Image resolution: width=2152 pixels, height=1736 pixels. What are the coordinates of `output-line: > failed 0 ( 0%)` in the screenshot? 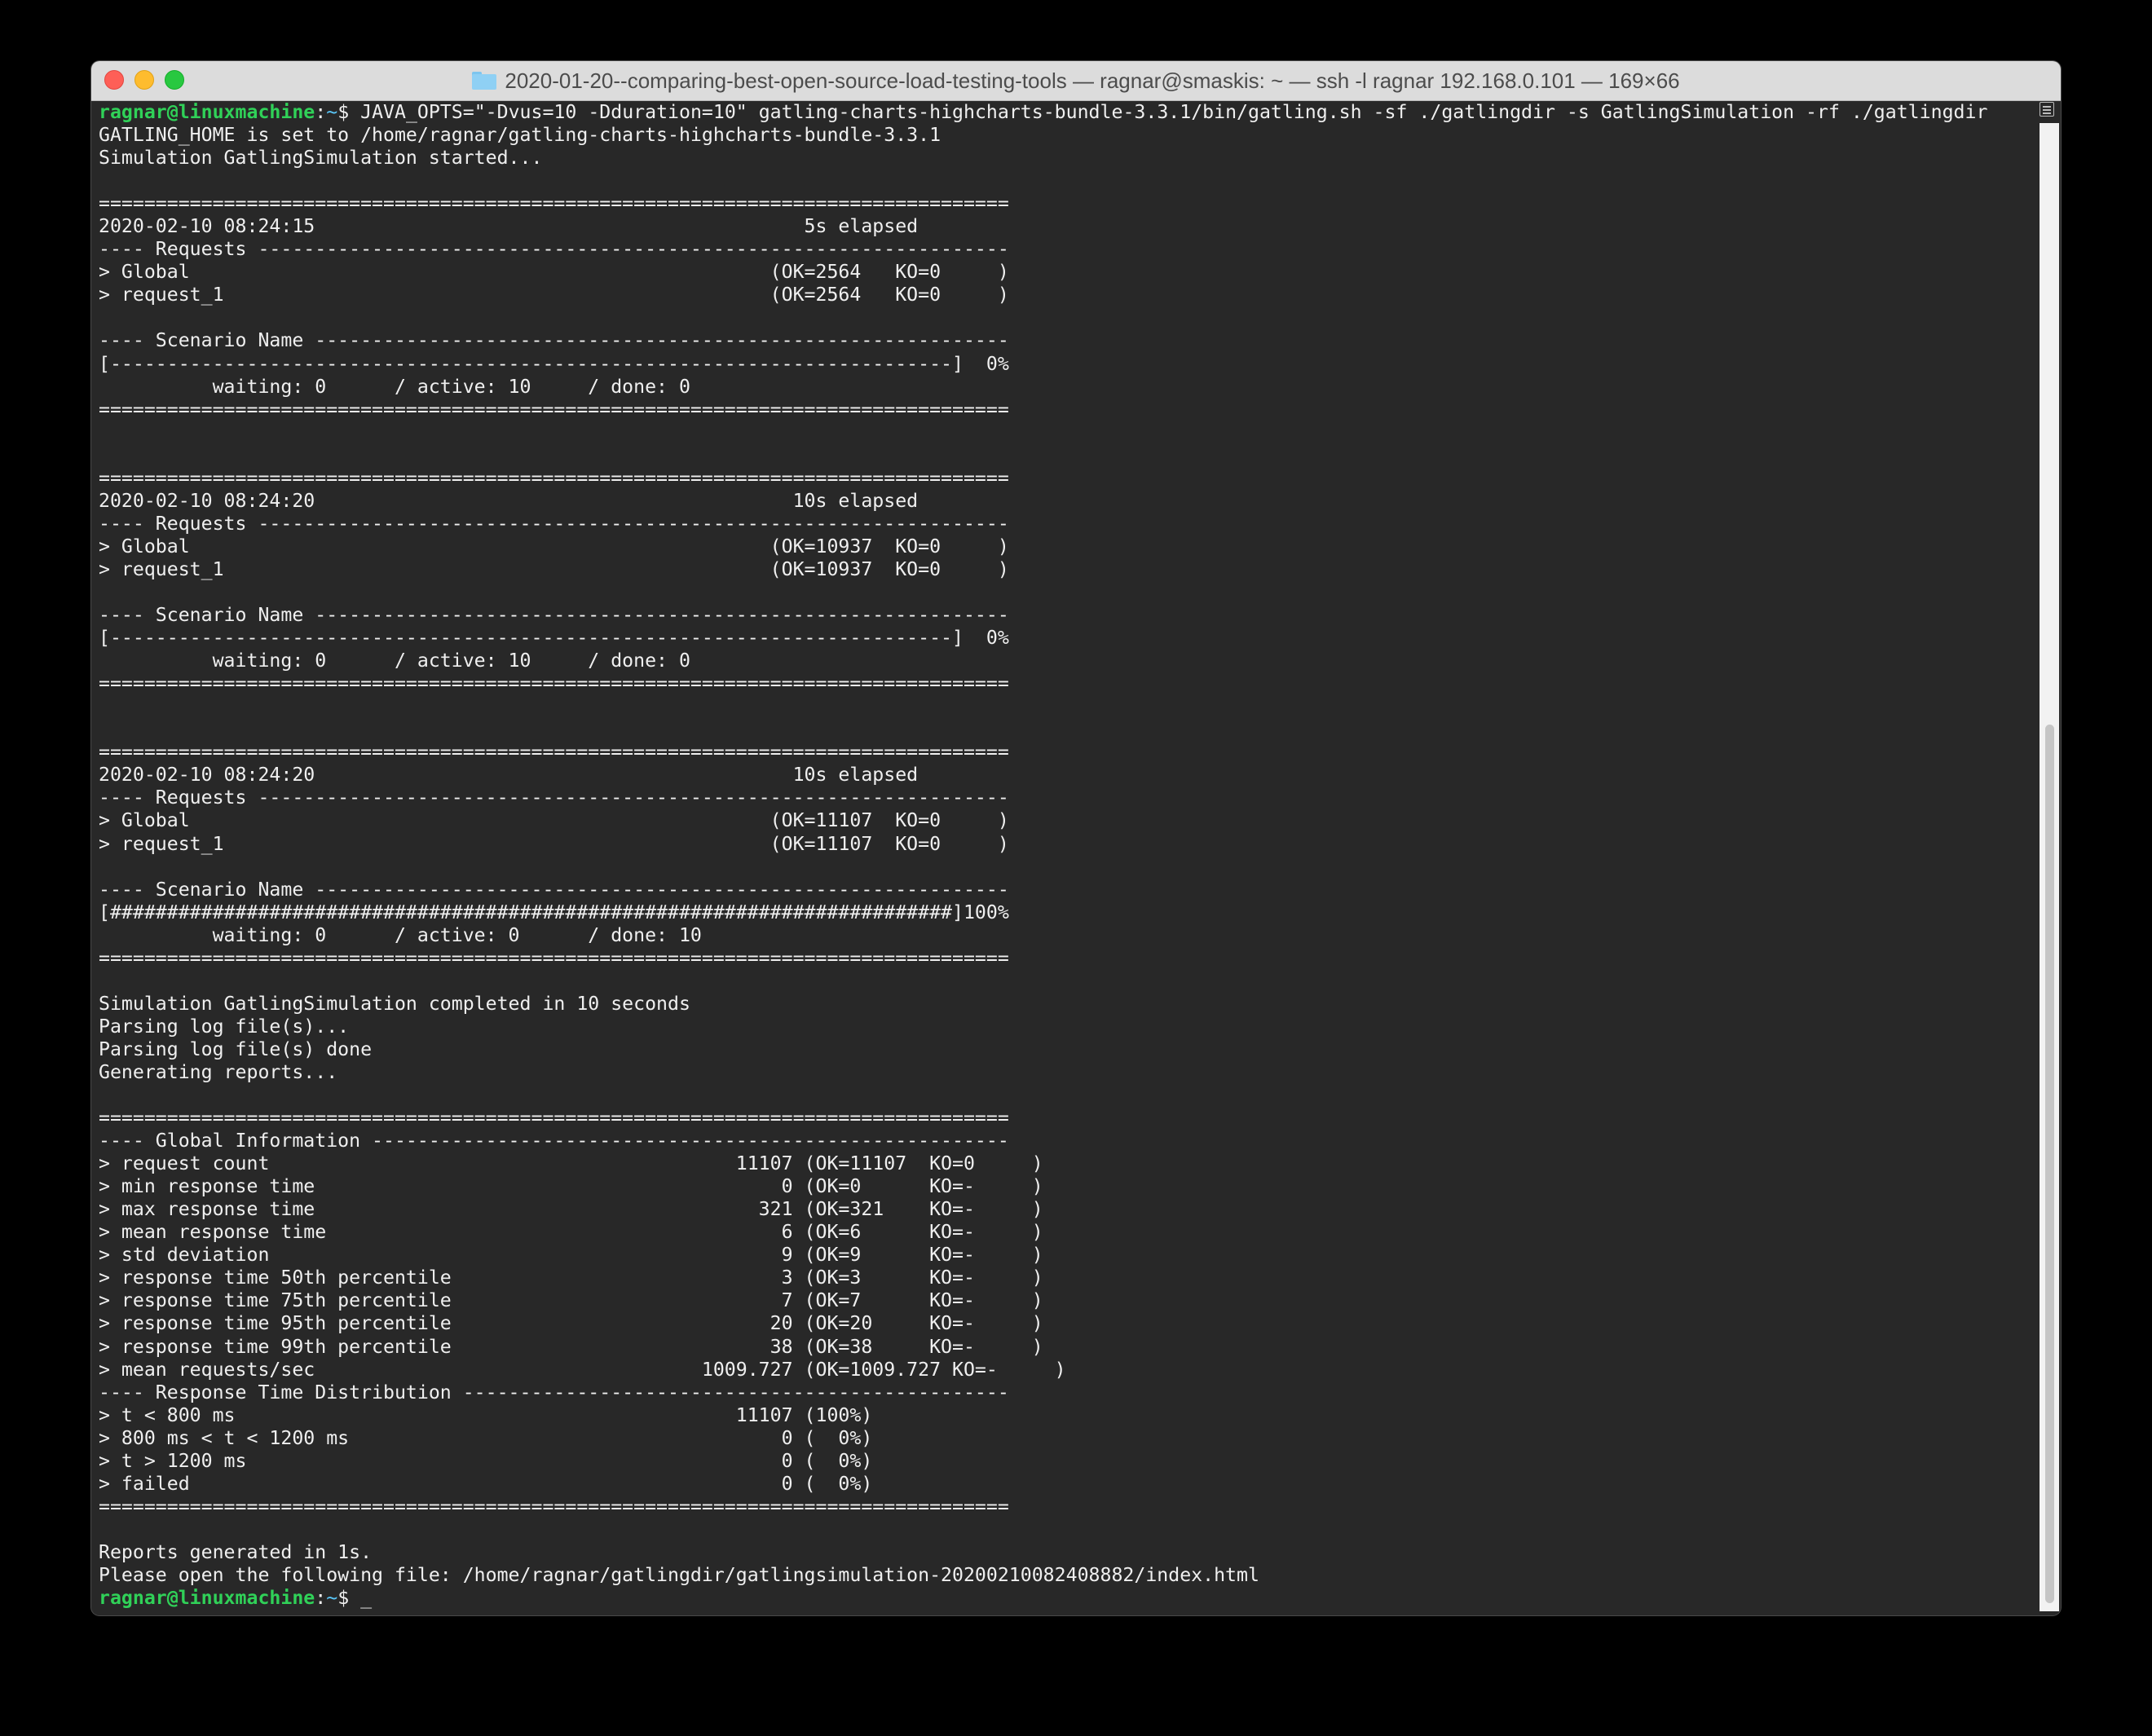 It's located at (486, 1483).